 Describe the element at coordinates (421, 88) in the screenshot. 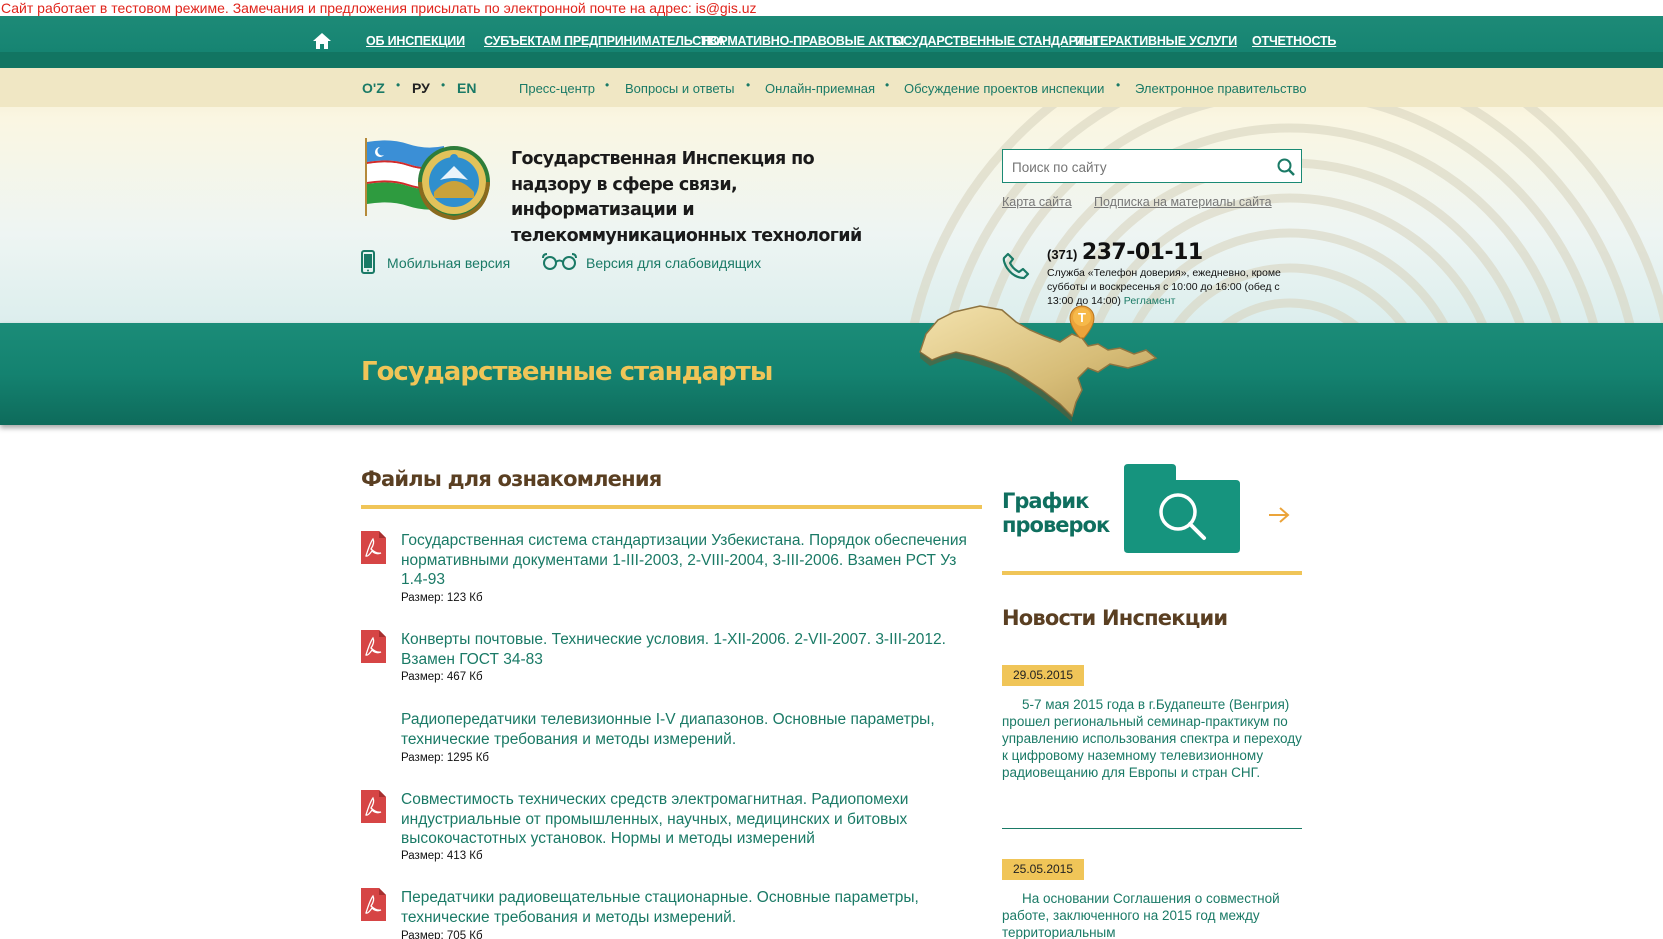

I see `lang-ru: РУ` at that location.